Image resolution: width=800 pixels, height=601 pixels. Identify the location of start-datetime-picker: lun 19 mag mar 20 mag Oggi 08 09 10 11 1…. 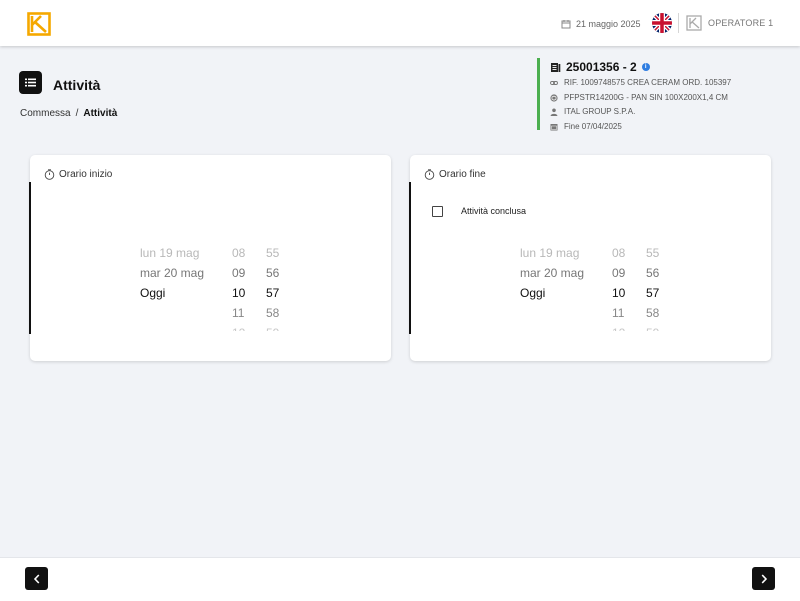
(215, 287).